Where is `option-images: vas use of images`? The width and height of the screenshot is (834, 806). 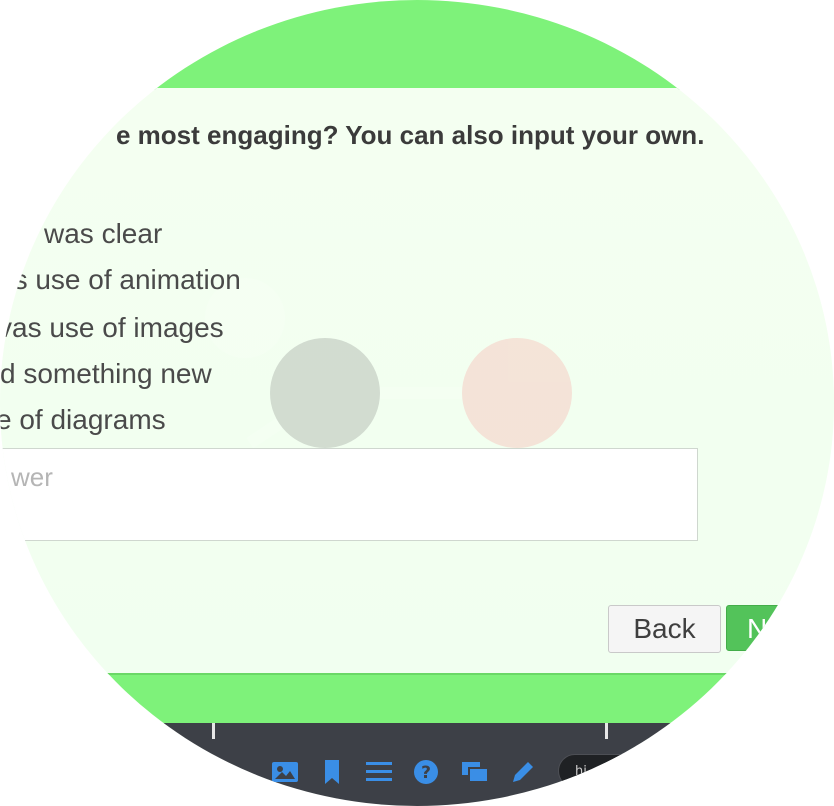 option-images: vas use of images is located at coordinates (112, 328).